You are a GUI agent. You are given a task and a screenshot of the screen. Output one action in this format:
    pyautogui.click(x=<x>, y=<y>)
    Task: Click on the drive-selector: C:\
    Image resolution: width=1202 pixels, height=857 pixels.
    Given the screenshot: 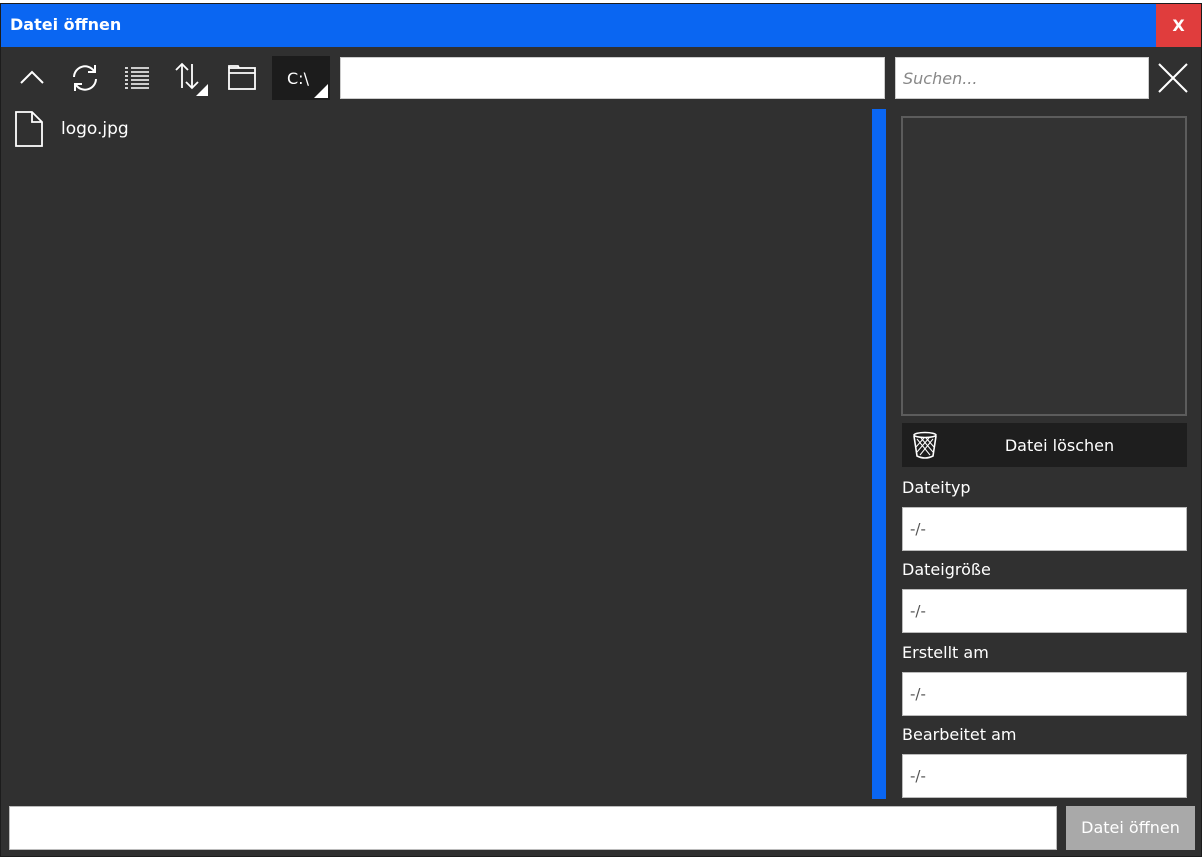 What is the action you would take?
    pyautogui.click(x=301, y=78)
    